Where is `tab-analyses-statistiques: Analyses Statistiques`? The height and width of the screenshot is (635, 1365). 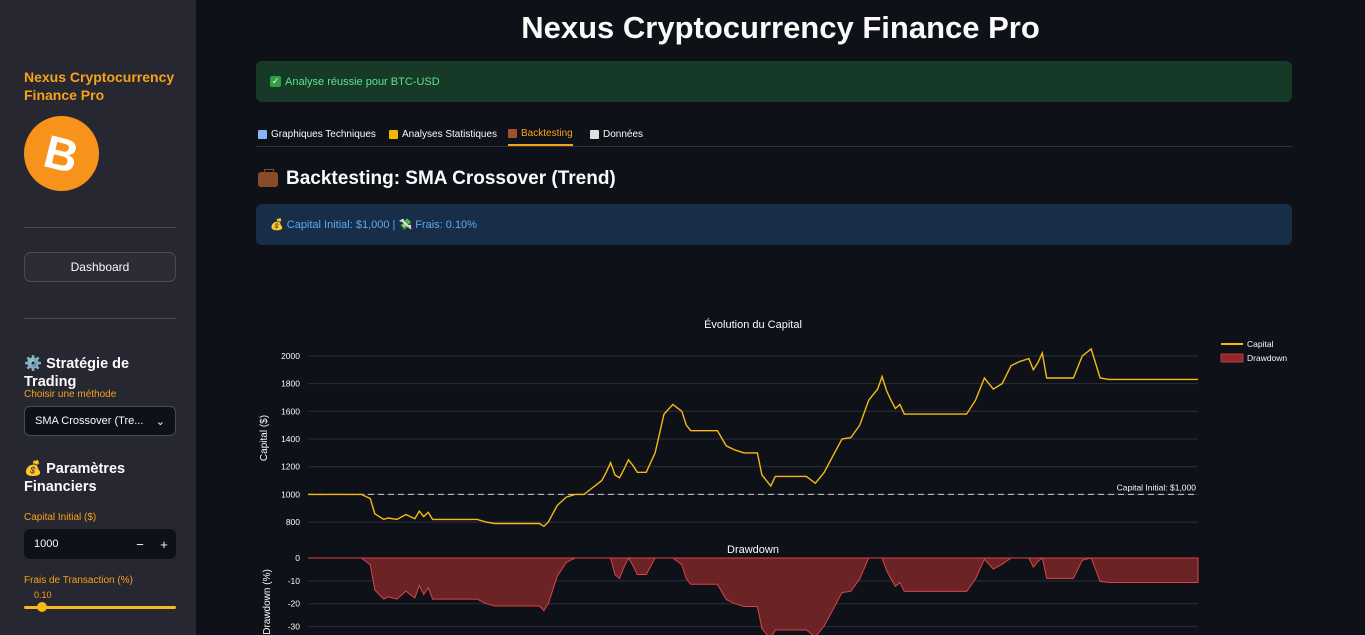 tab-analyses-statistiques: Analyses Statistiques is located at coordinates (443, 134).